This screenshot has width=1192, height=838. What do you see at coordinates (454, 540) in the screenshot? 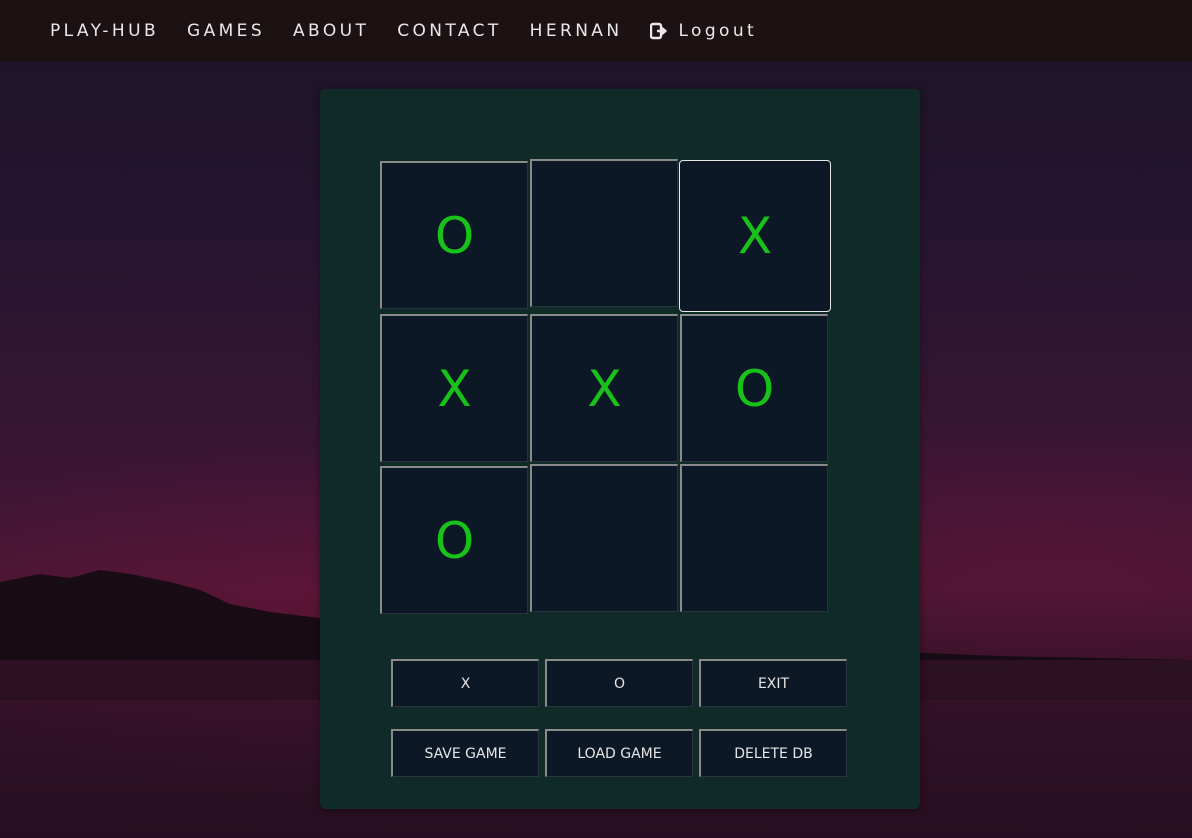
I see `board-cell-7: O` at bounding box center [454, 540].